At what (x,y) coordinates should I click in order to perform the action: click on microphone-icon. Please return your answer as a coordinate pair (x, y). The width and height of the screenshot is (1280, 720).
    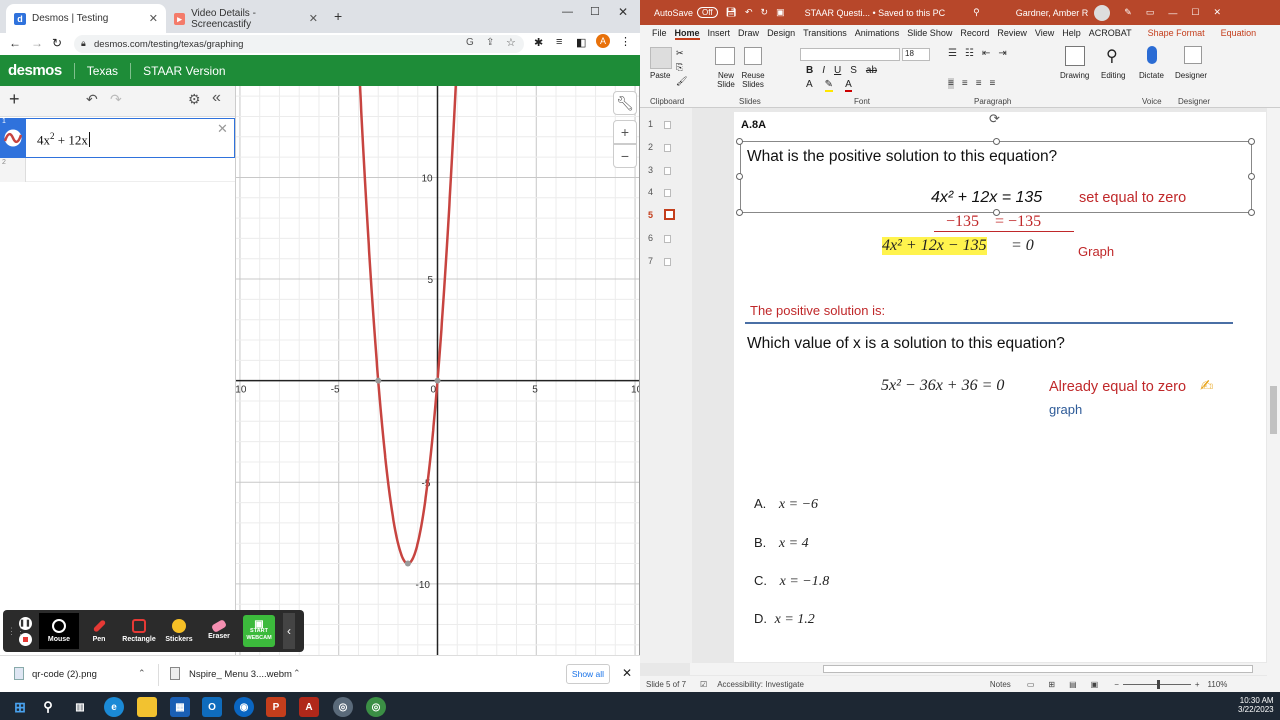
    Looking at the image, I should click on (1152, 55).